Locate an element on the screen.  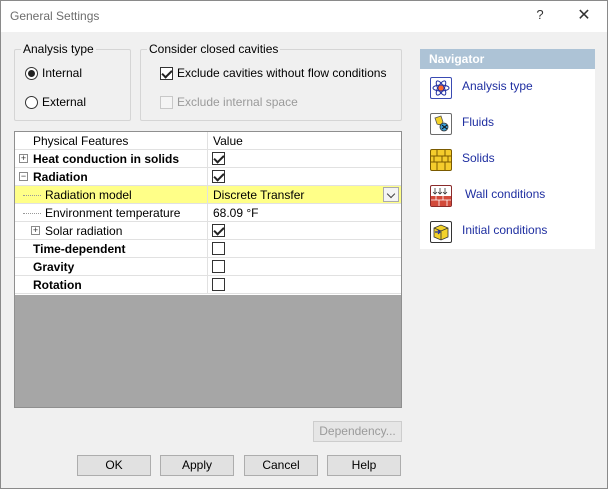
header-physical-features-cell: Physical Features is located at coordinates (111, 141).